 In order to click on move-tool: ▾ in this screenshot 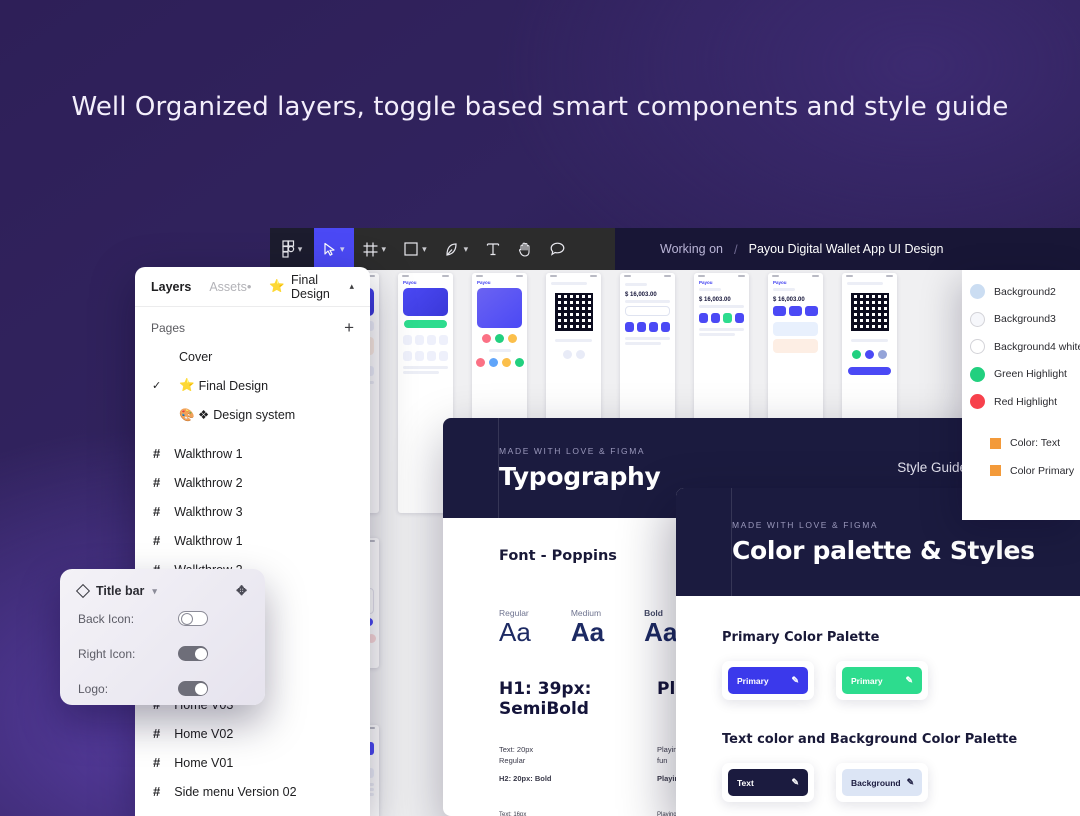, I will do `click(334, 249)`.